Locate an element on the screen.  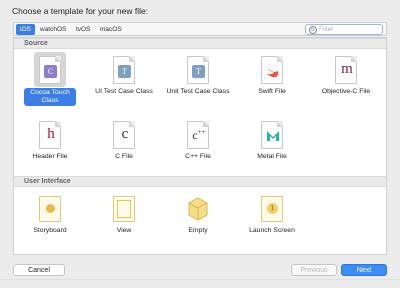
tab-macos: macOS is located at coordinates (111, 29).